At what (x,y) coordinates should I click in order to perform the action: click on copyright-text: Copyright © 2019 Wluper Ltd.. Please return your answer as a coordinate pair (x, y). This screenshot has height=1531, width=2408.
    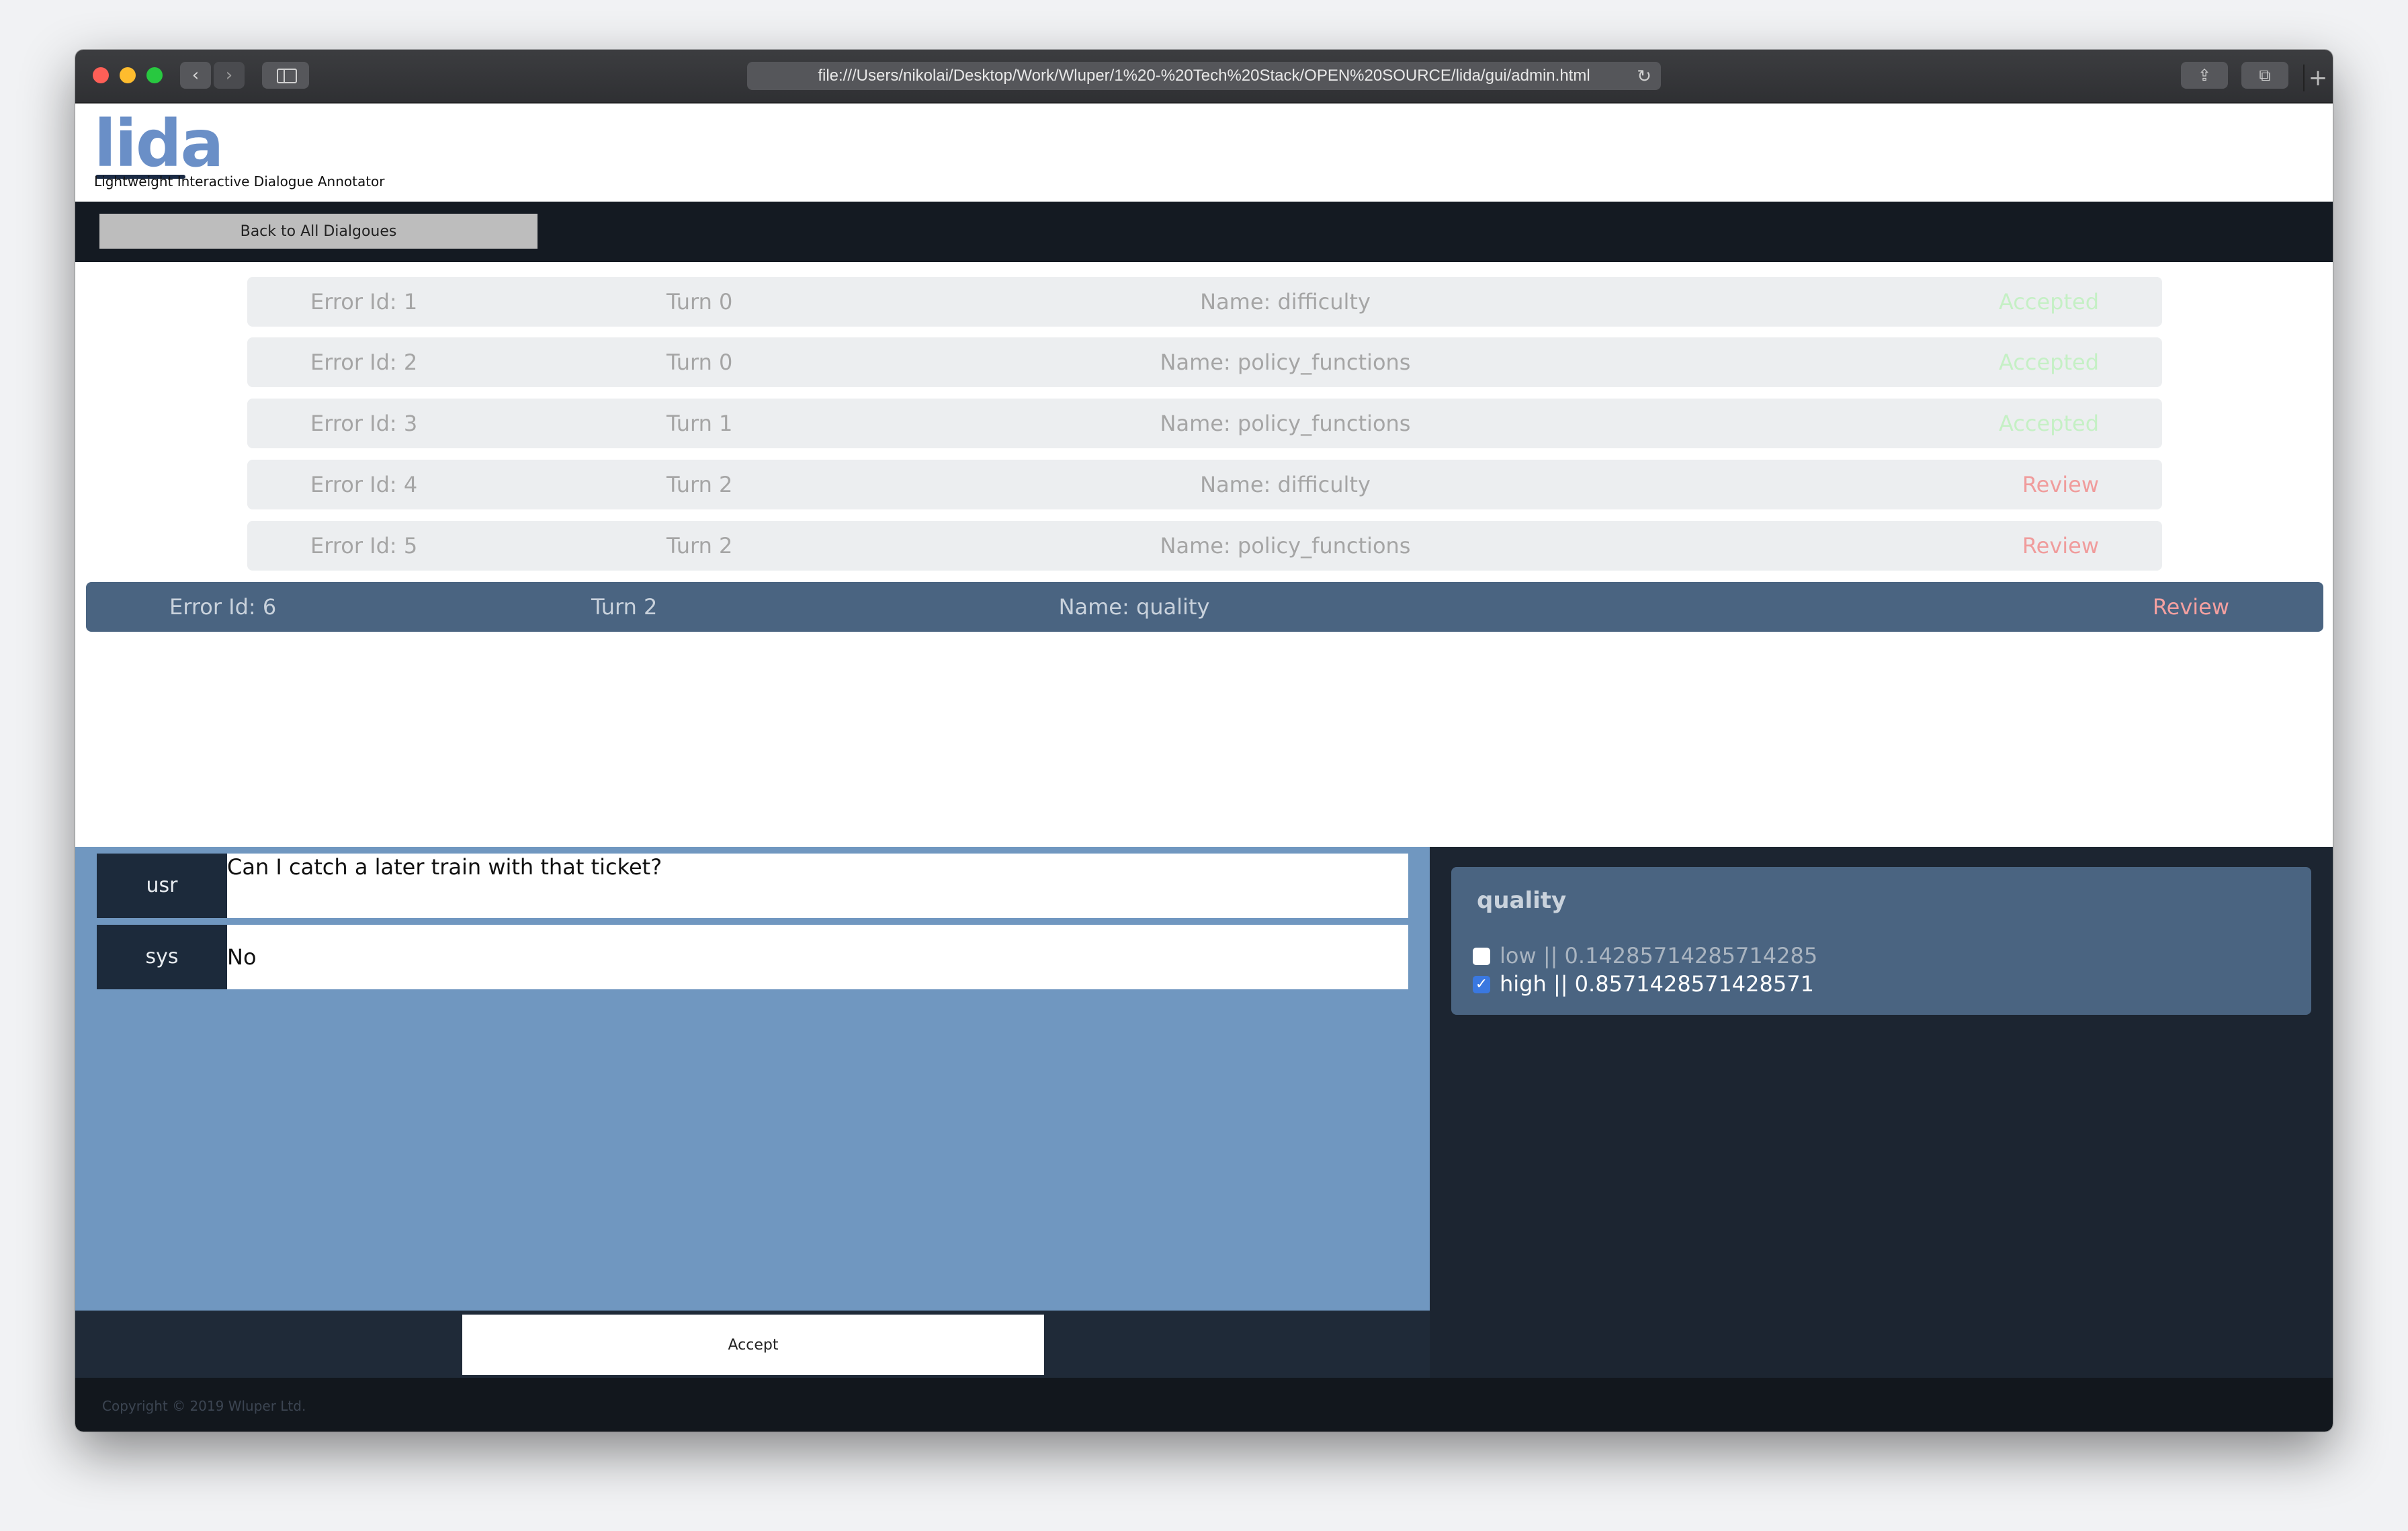
    Looking at the image, I should click on (204, 1406).